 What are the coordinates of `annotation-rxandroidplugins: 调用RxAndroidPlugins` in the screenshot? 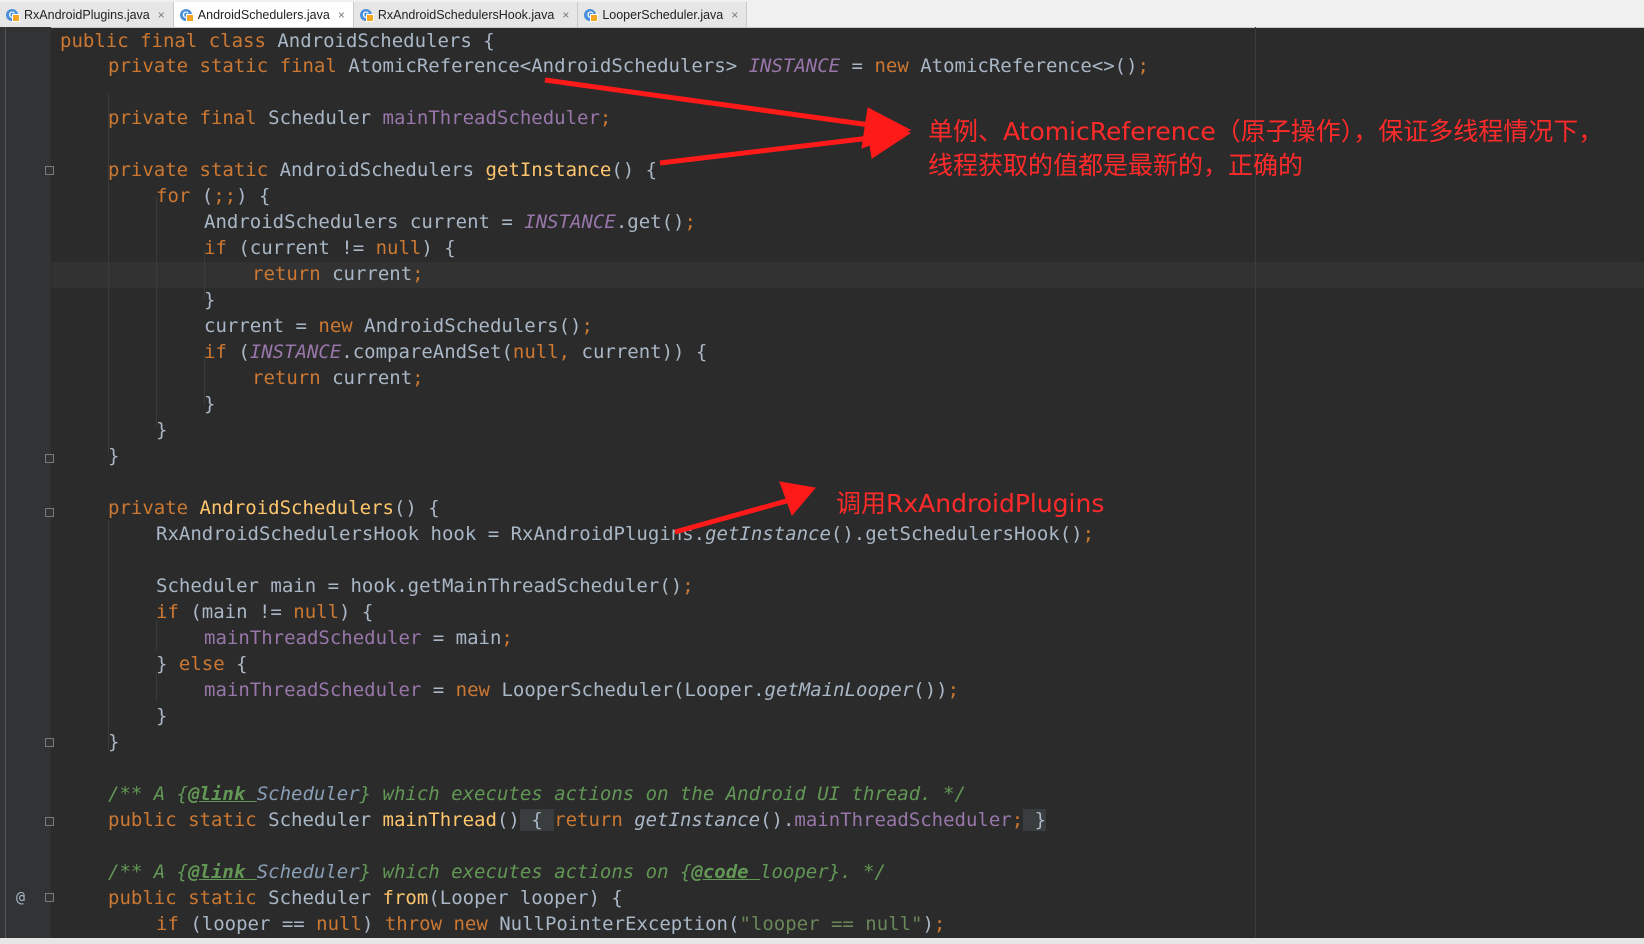 It's located at (970, 503).